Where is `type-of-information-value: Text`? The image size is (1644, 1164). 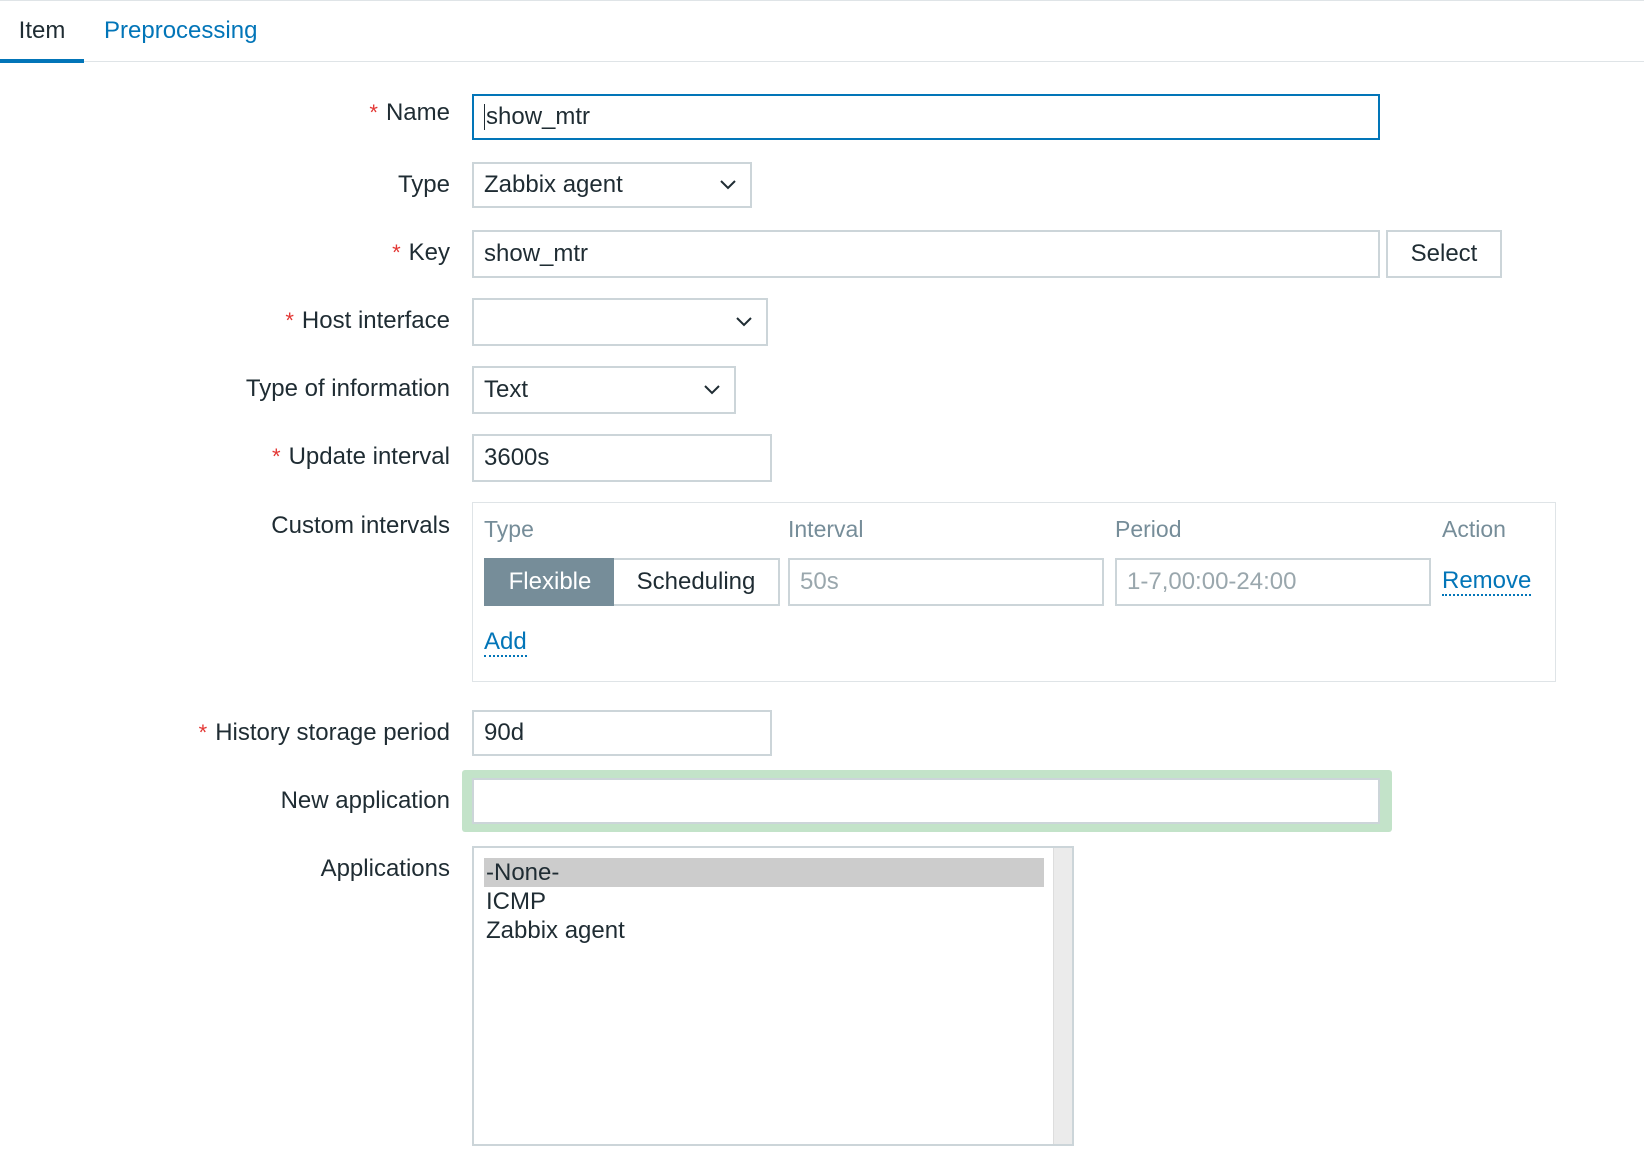 type-of-information-value: Text is located at coordinates (506, 389).